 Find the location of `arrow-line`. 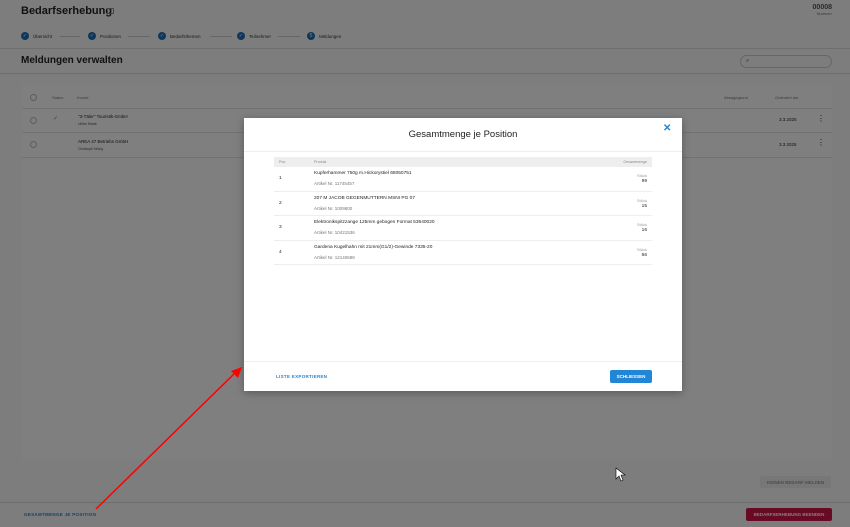

arrow-line is located at coordinates (166, 440).